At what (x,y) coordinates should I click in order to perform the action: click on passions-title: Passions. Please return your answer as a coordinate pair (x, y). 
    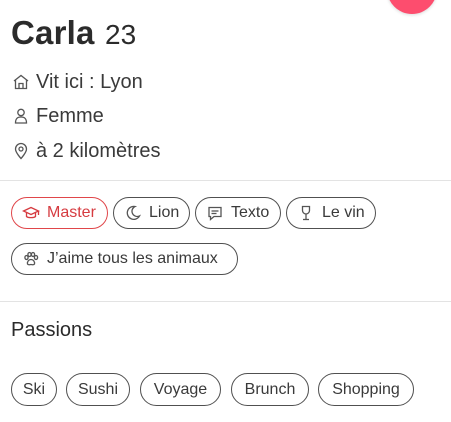
    Looking at the image, I should click on (52, 330).